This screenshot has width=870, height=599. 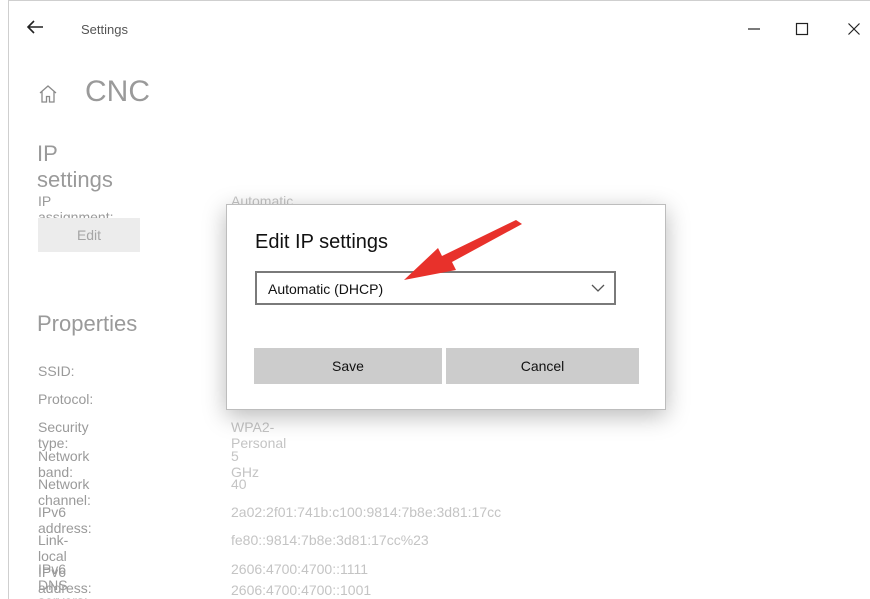 What do you see at coordinates (117, 91) in the screenshot?
I see `page-title: CNC` at bounding box center [117, 91].